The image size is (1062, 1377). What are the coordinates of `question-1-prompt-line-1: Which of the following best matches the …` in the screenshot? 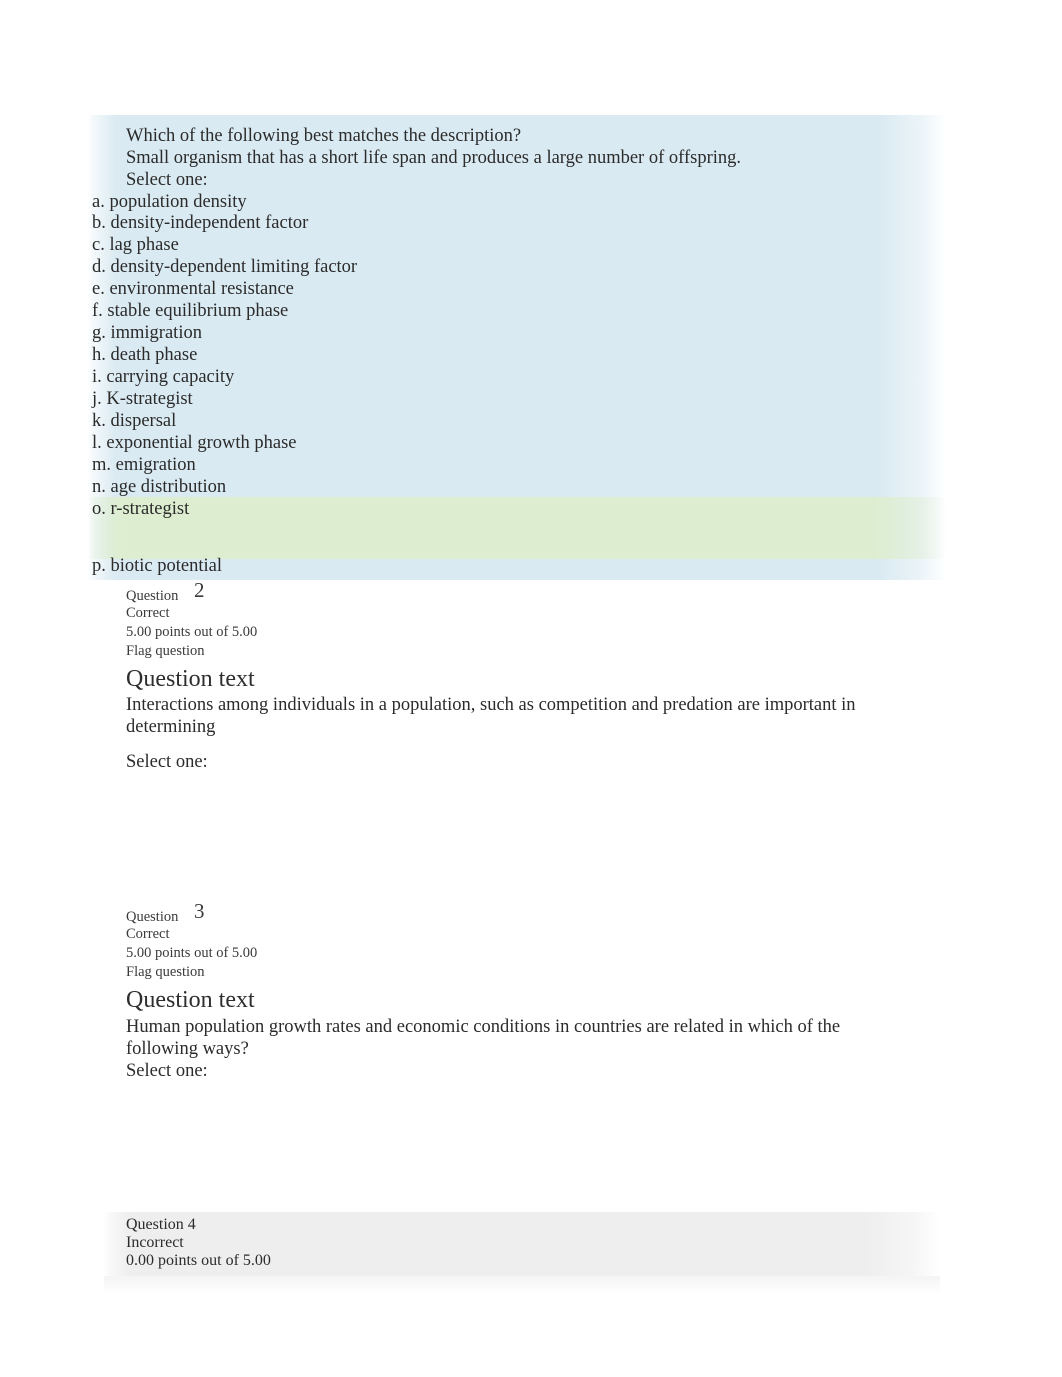 It's located at (324, 136).